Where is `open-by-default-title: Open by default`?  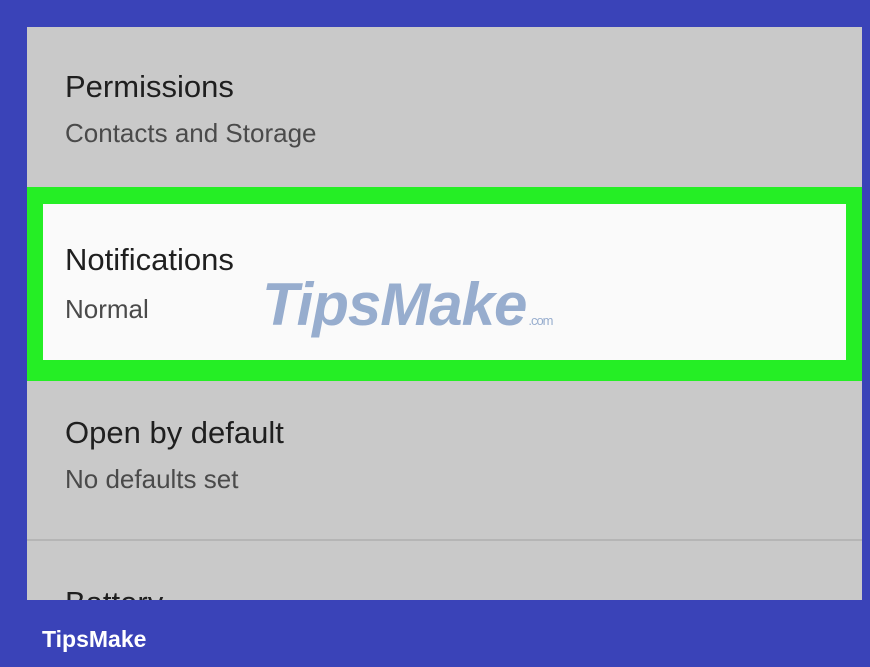
open-by-default-title: Open by default is located at coordinates (174, 432).